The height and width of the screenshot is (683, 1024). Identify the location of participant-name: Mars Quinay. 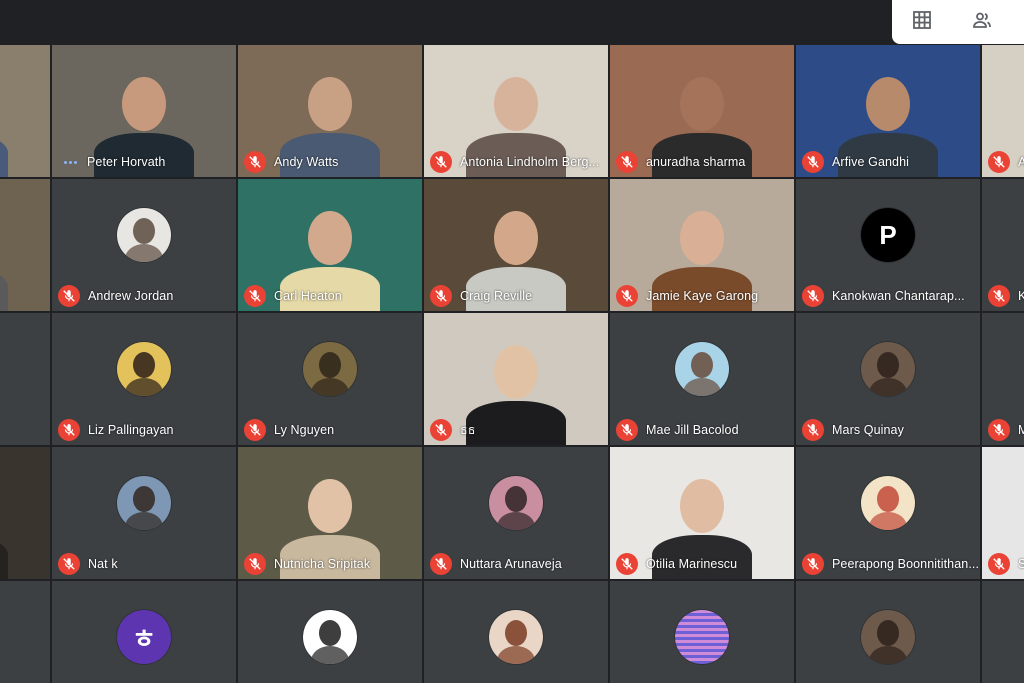
(868, 430).